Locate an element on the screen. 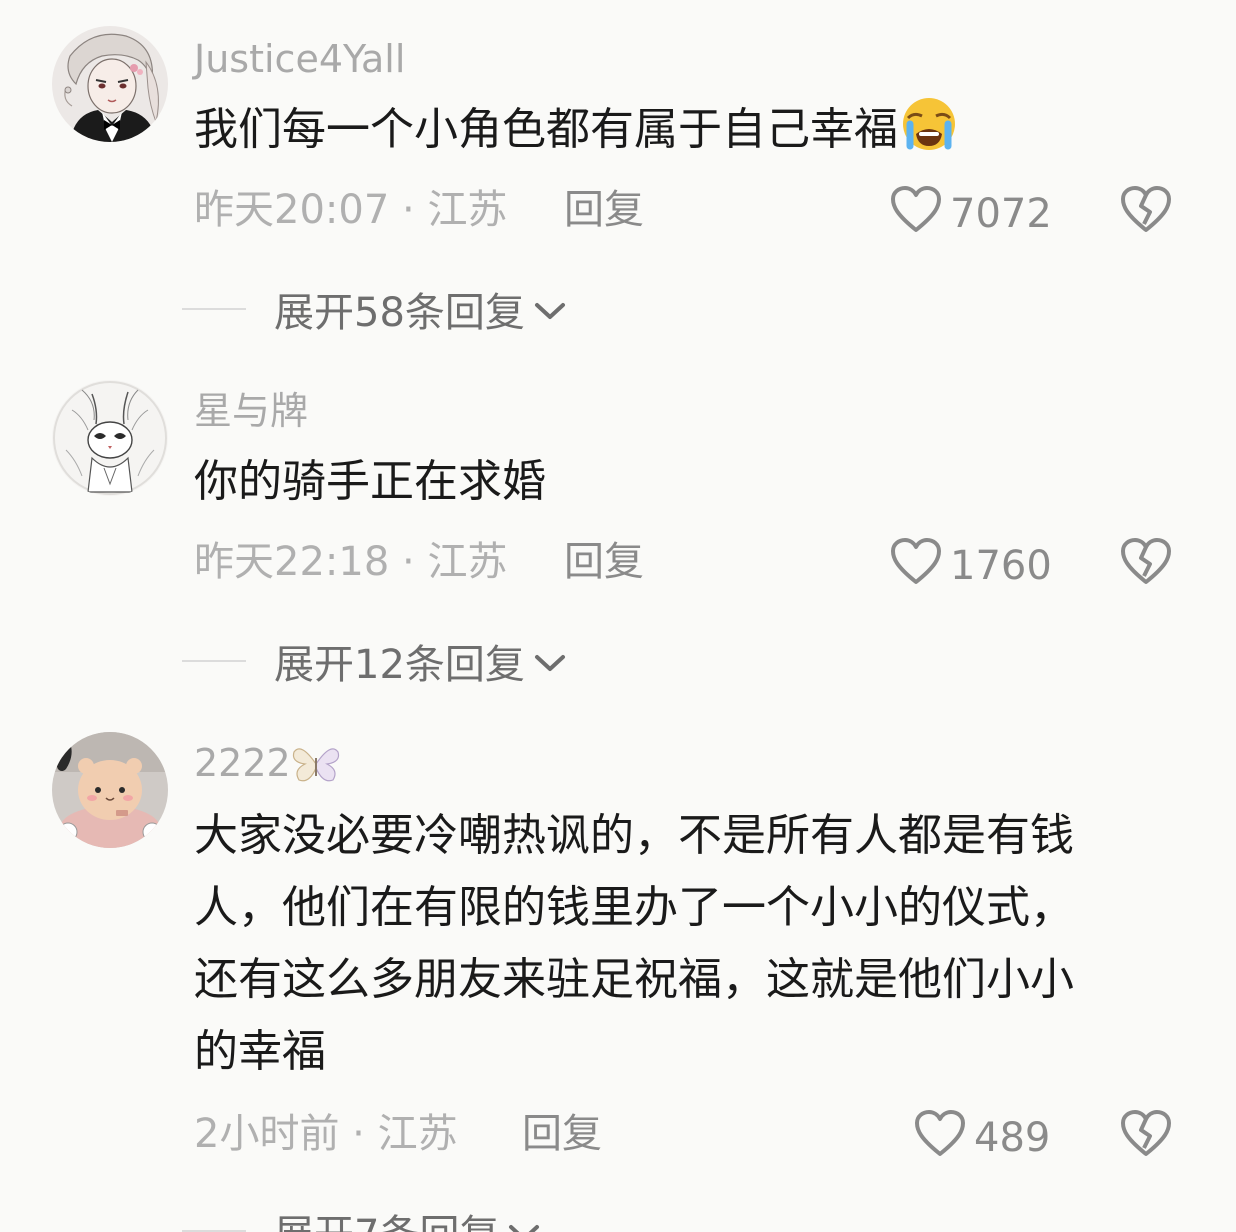 This screenshot has height=1232, width=1236. comment-meta: 昨天22:18 · 江苏 is located at coordinates (350, 562).